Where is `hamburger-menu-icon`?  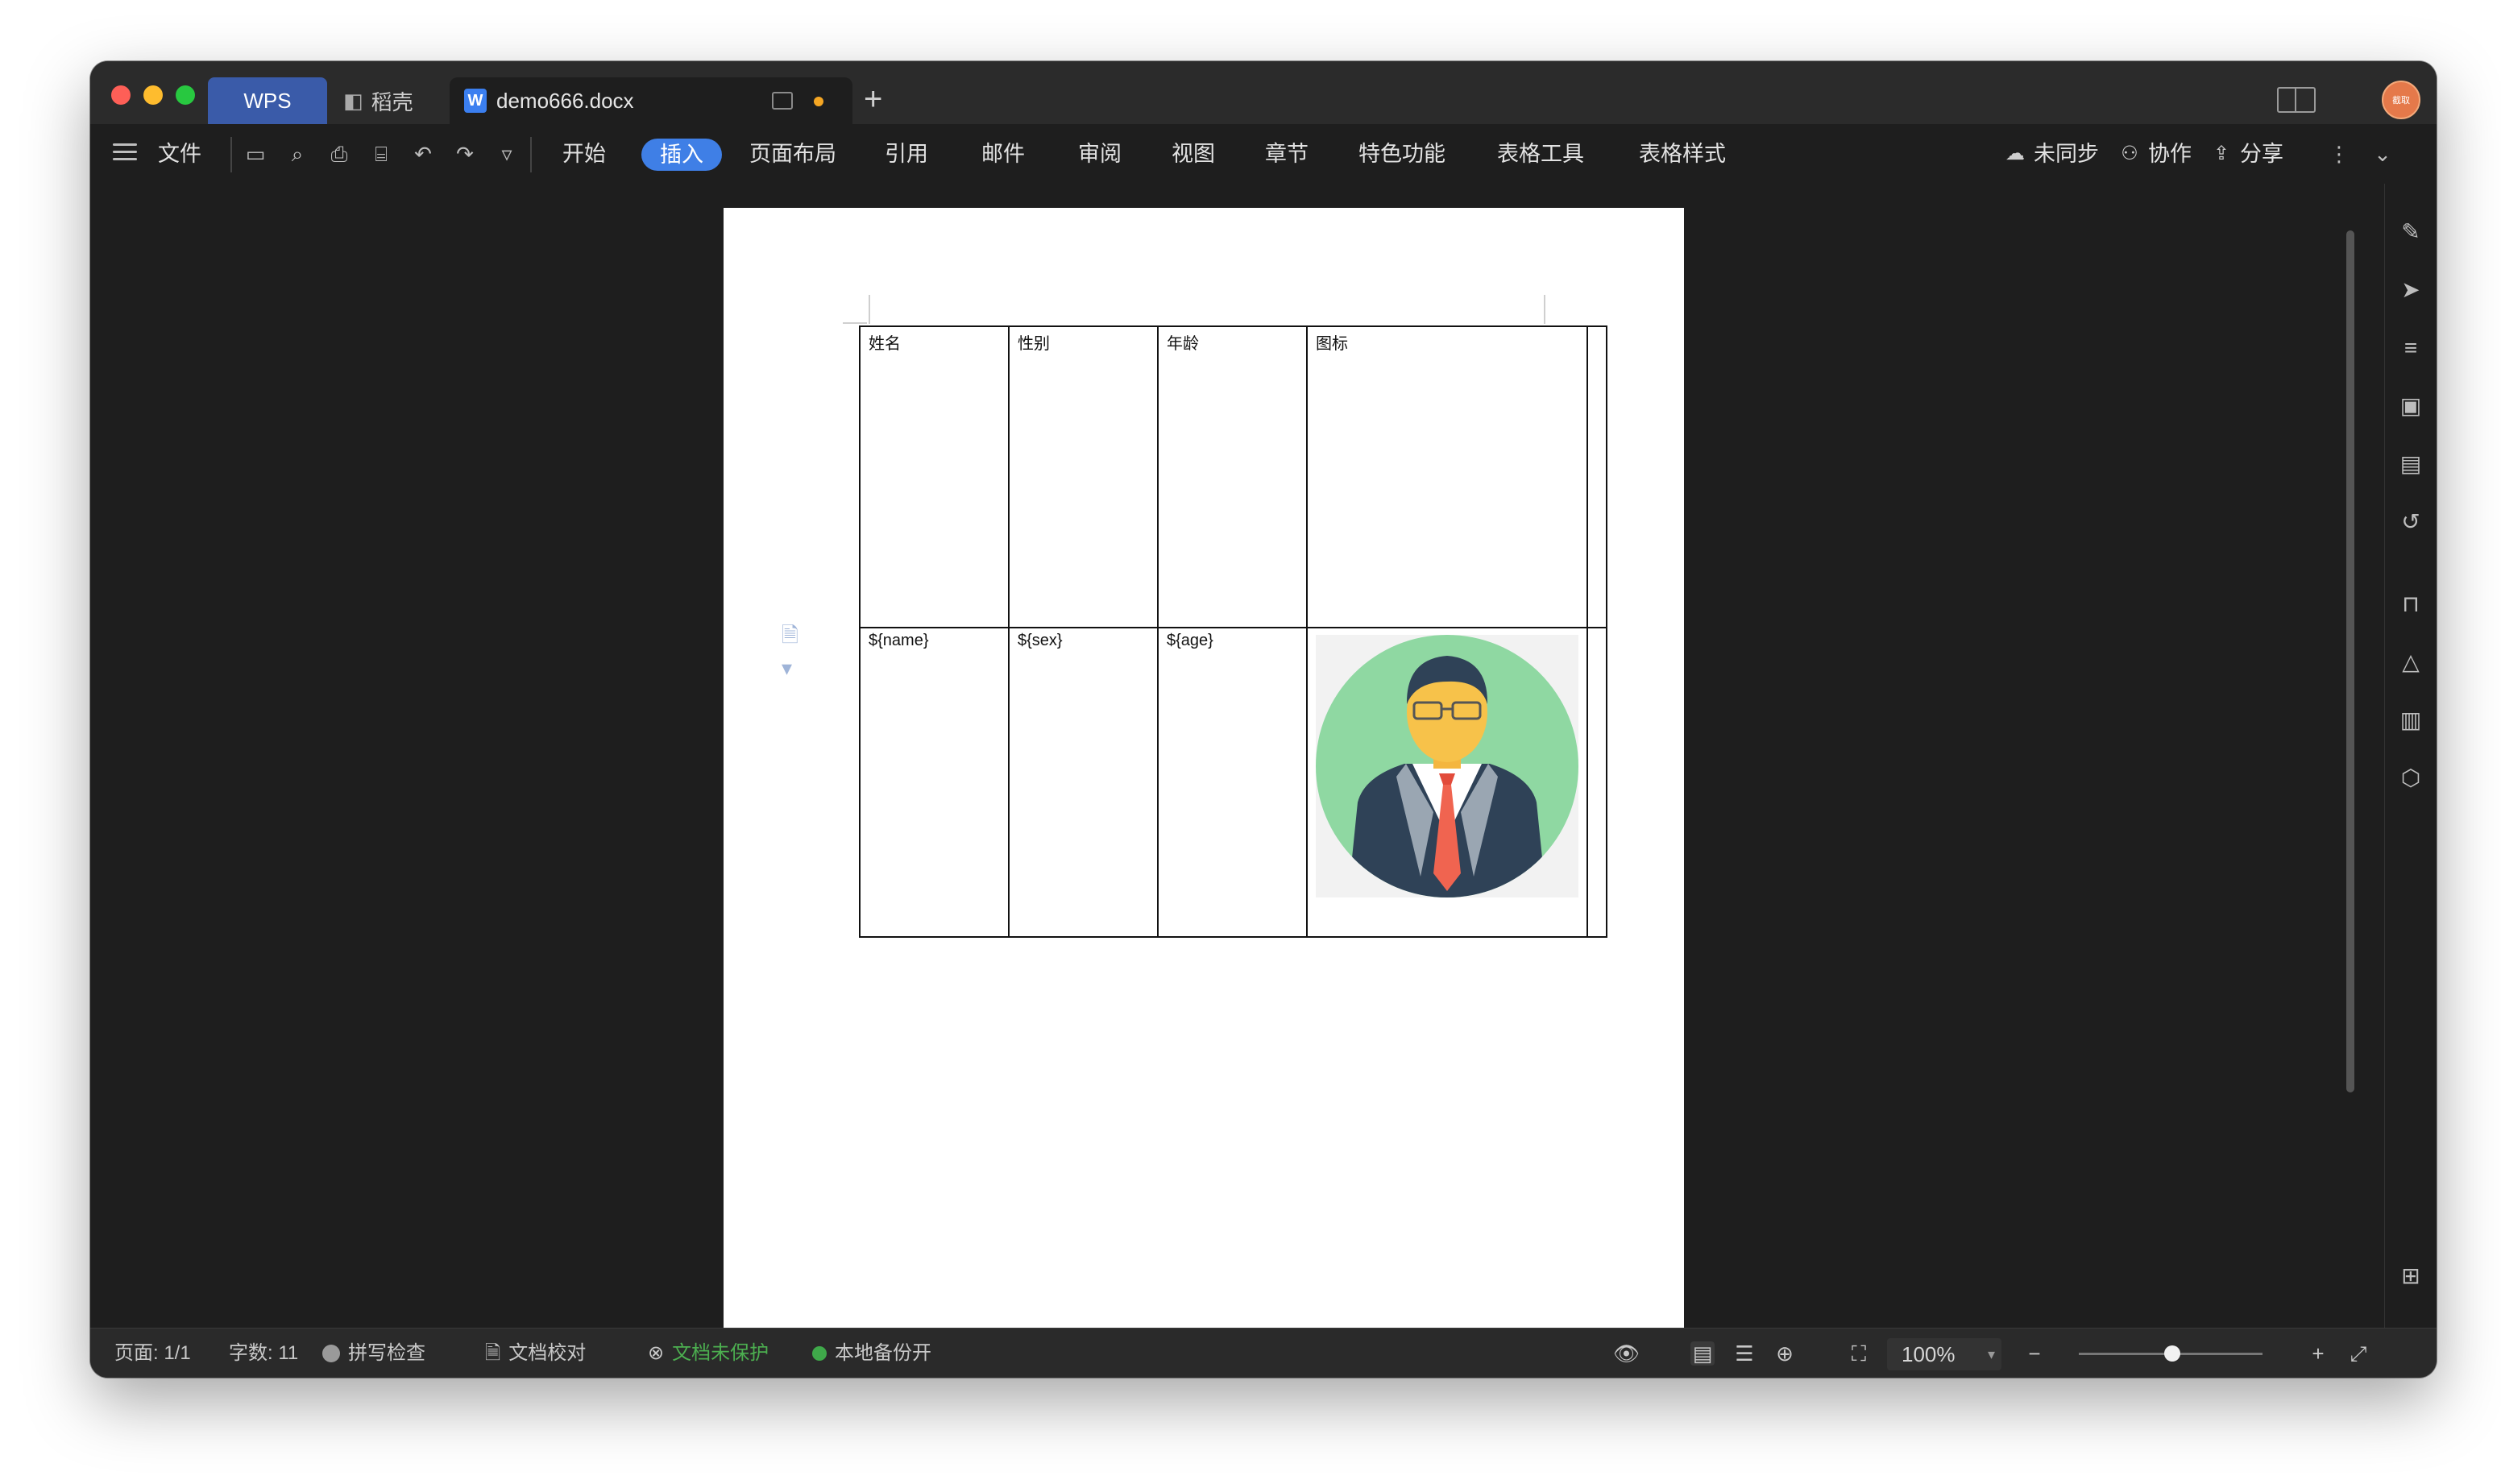
hamburger-menu-icon is located at coordinates (125, 152).